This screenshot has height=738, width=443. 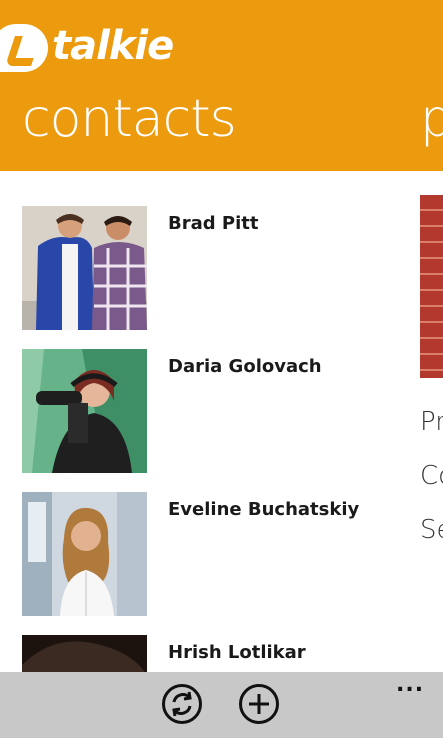 I want to click on app-logo: talkie, so click(x=100, y=50).